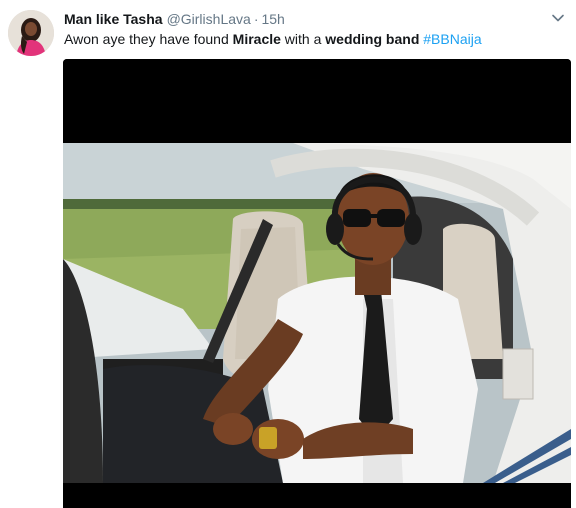 The height and width of the screenshot is (508, 576). Describe the element at coordinates (372, 39) in the screenshot. I see `tweet-text-bold-wedding-band: wedding band` at that location.